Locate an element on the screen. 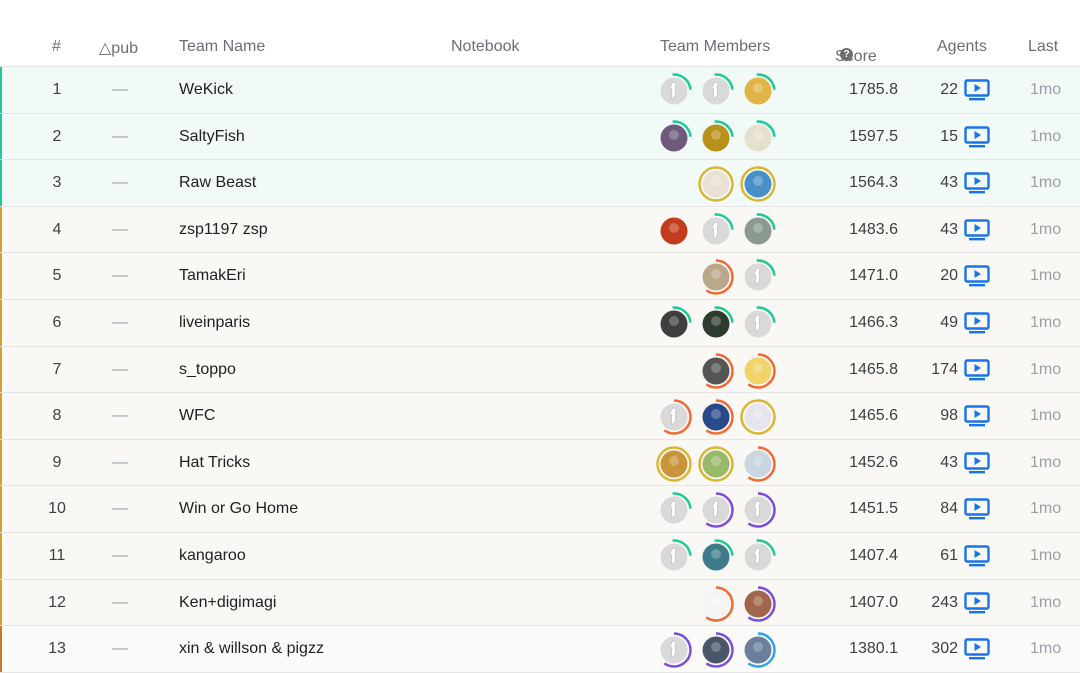 This screenshot has width=1080, height=673. team-name-cell: WeKick is located at coordinates (206, 90).